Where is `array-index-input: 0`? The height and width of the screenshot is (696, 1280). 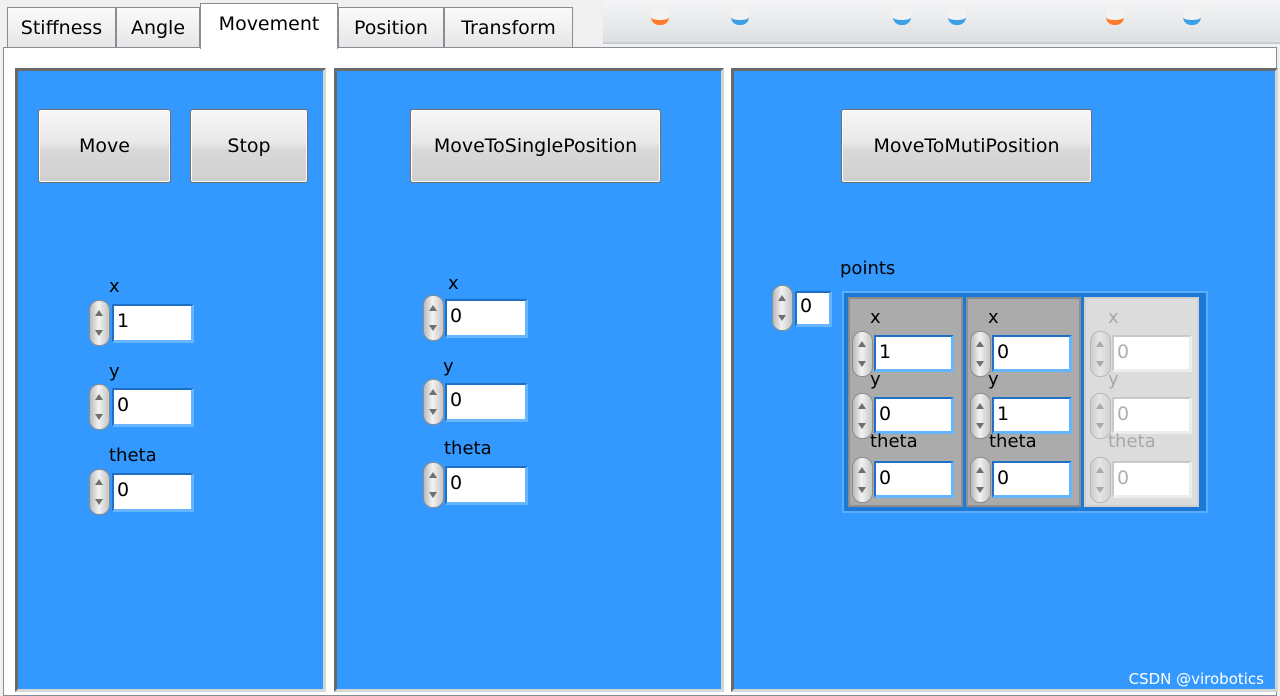 array-index-input: 0 is located at coordinates (813, 309).